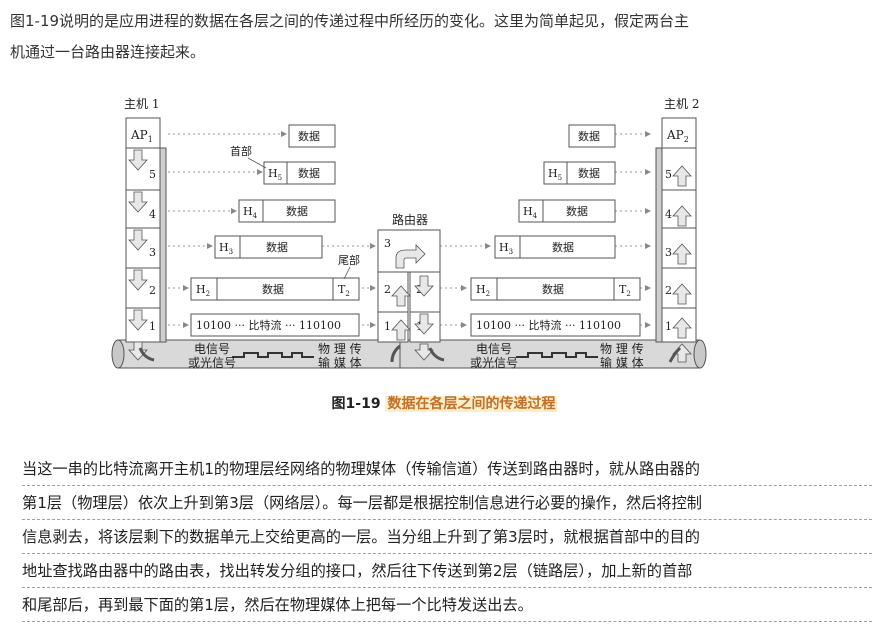 The image size is (889, 636). Describe the element at coordinates (297, 211) in the screenshot. I see `left-l4-data: 数据` at that location.